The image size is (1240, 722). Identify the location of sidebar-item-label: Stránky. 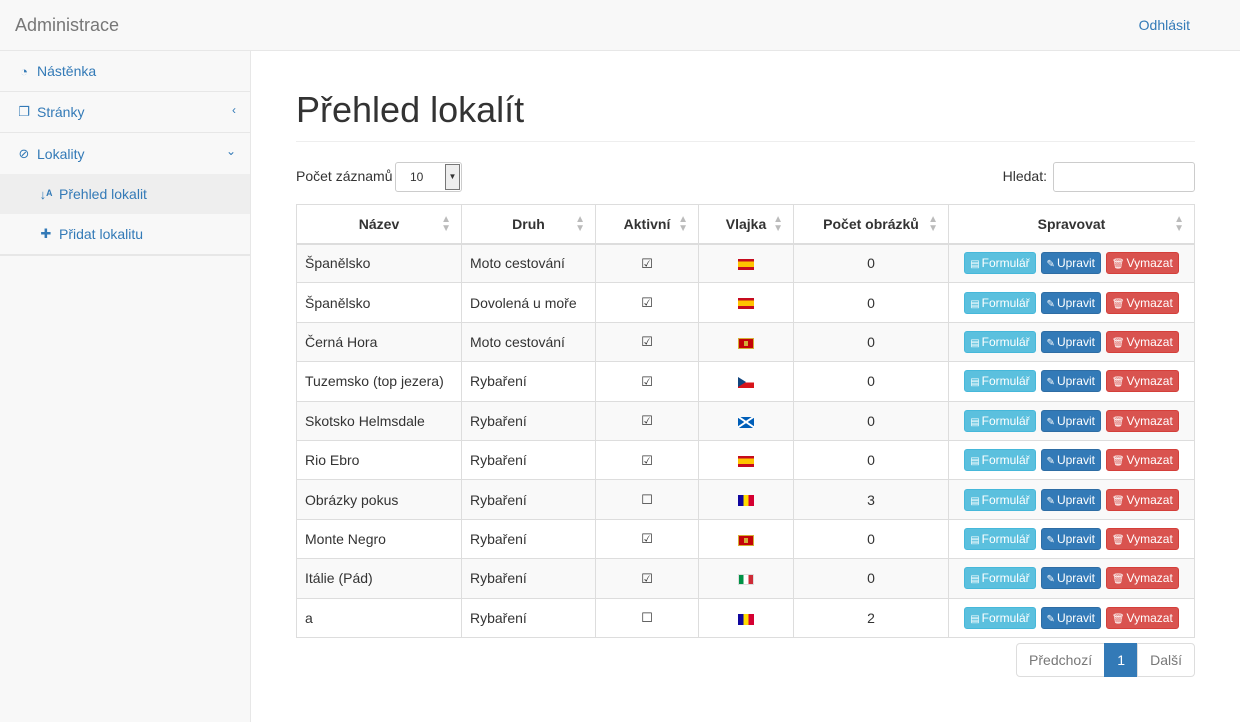
(61, 112).